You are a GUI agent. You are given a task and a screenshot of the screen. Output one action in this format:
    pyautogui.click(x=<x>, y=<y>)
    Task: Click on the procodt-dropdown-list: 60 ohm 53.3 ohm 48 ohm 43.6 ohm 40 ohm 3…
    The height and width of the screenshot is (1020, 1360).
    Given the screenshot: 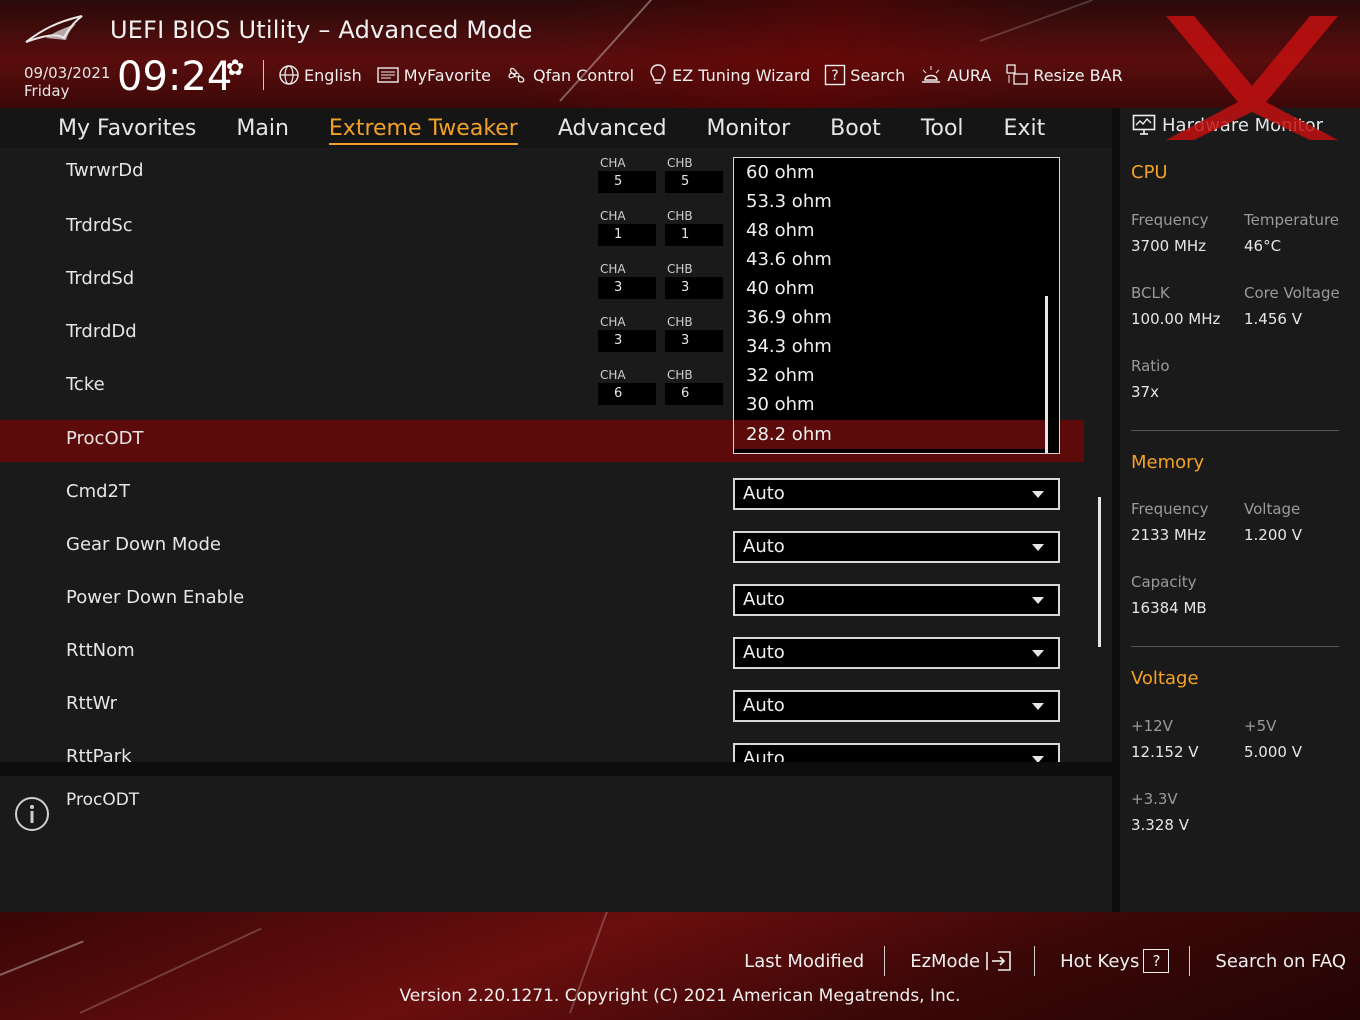 What is the action you would take?
    pyautogui.click(x=896, y=305)
    